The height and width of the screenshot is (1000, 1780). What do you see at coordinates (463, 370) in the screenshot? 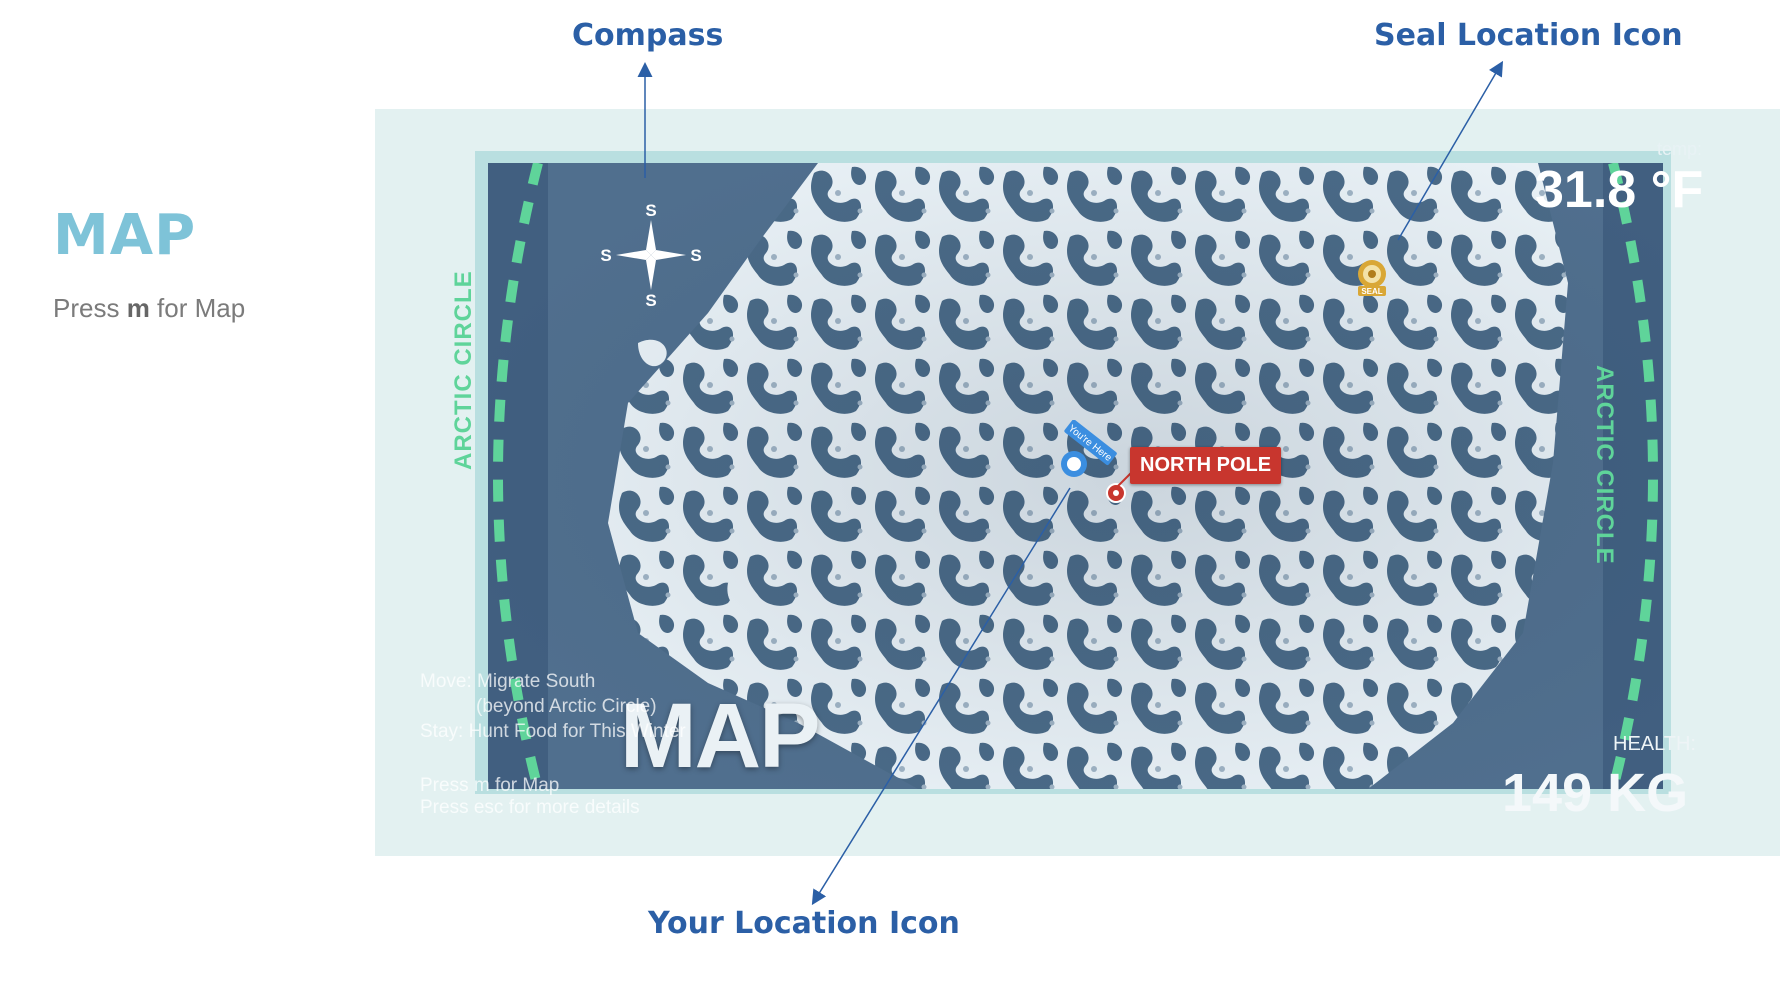
I see `arctic-circle-label-left: ARCTIC CIRCLE` at bounding box center [463, 370].